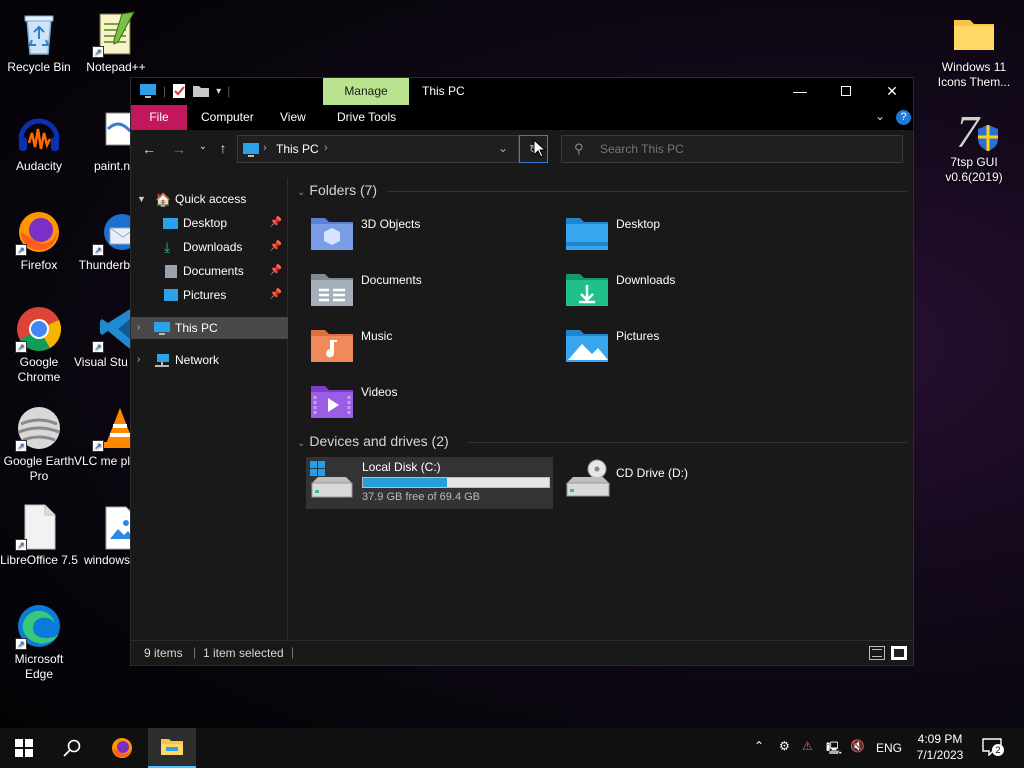  What do you see at coordinates (512, 748) in the screenshot?
I see `taskbar: ⌃ ⚙ ⚠ 🖳 🔇 ENG 4:09 PM 7/1/2023 2` at bounding box center [512, 748].